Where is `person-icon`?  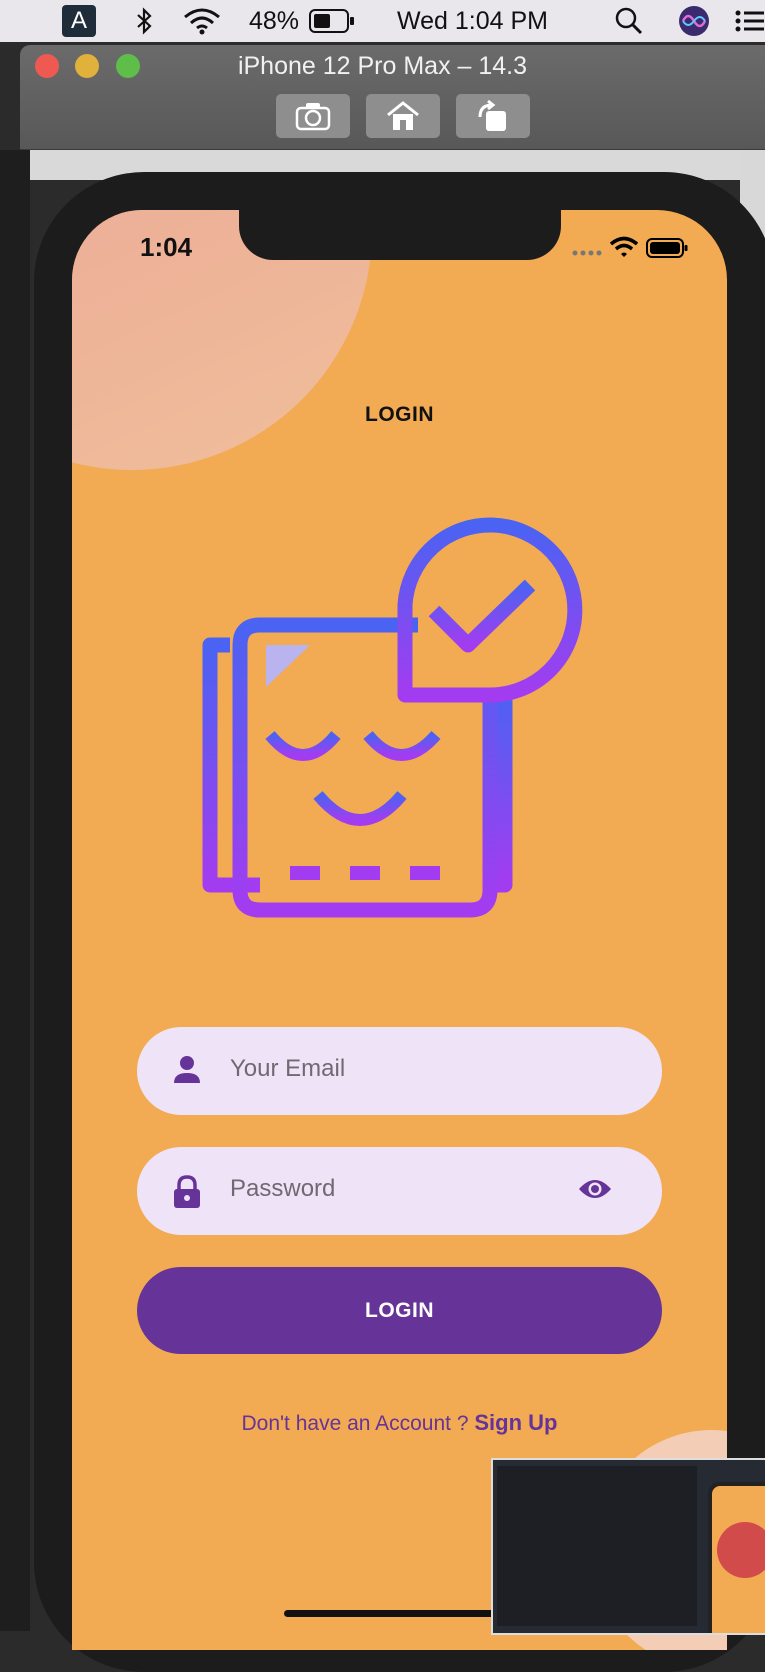 person-icon is located at coordinates (187, 1069).